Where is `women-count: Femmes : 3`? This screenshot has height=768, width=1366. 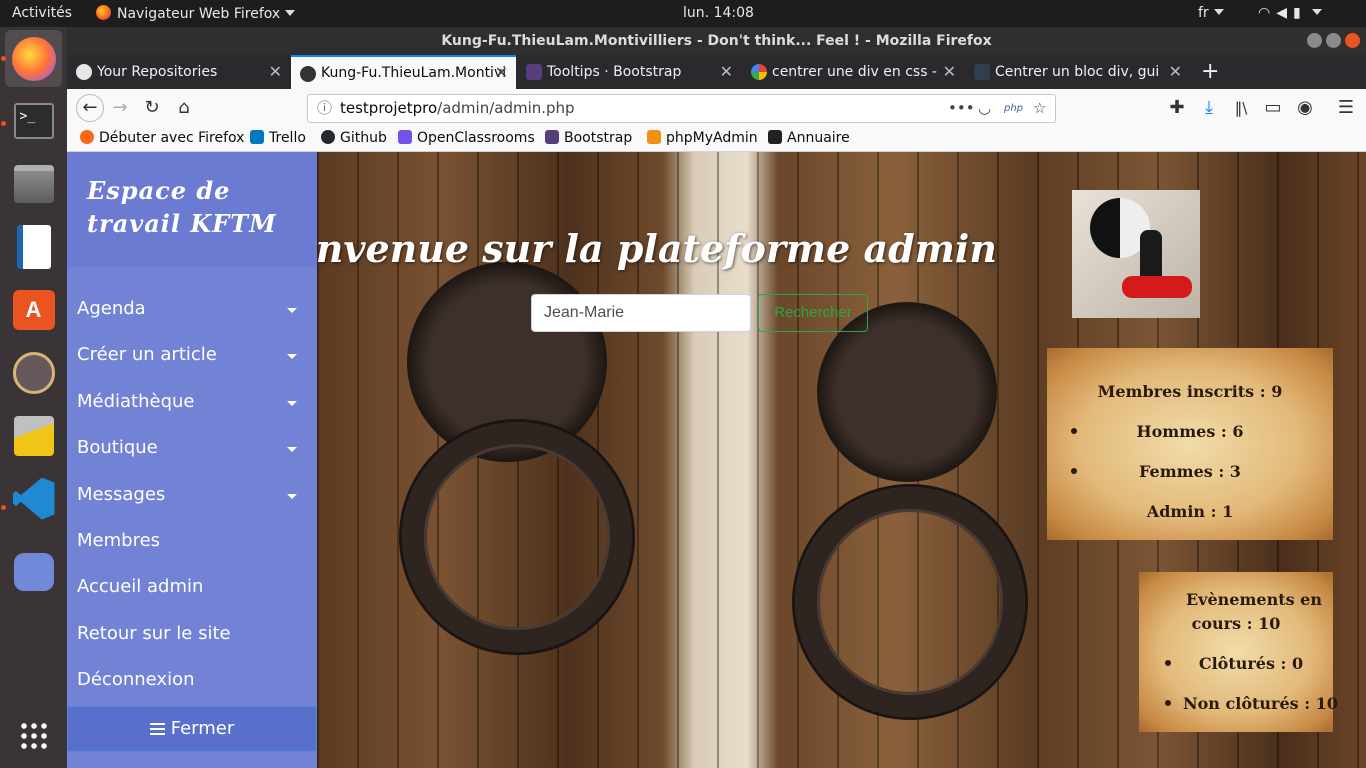
women-count: Femmes : 3 is located at coordinates (1190, 471).